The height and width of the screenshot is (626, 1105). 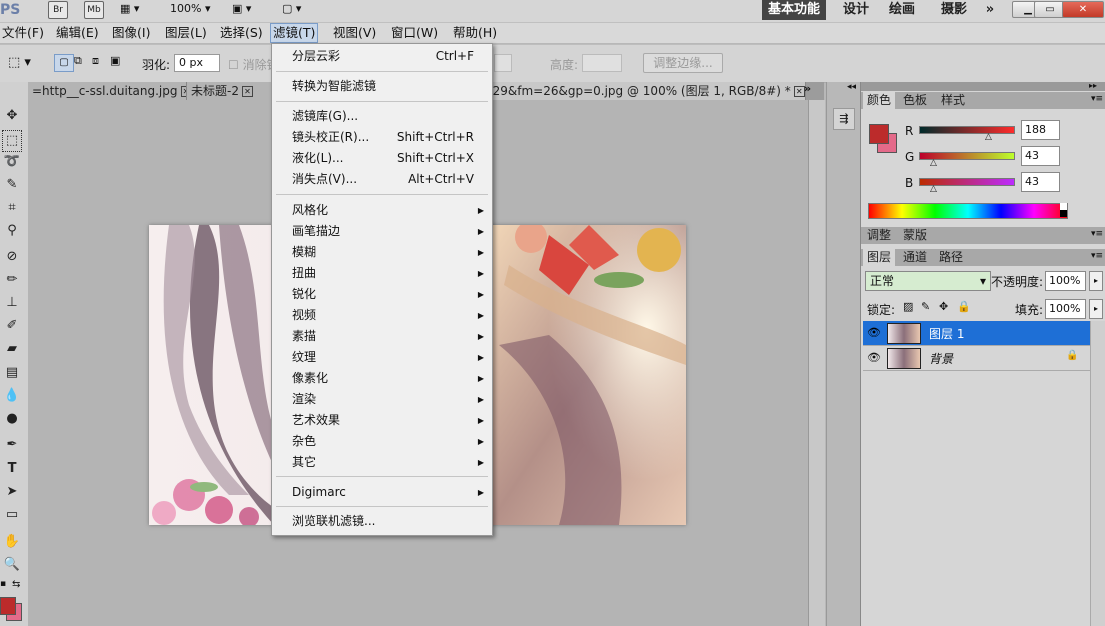 What do you see at coordinates (984, 333) in the screenshot?
I see `layer-row-1: 👁 图层 1` at bounding box center [984, 333].